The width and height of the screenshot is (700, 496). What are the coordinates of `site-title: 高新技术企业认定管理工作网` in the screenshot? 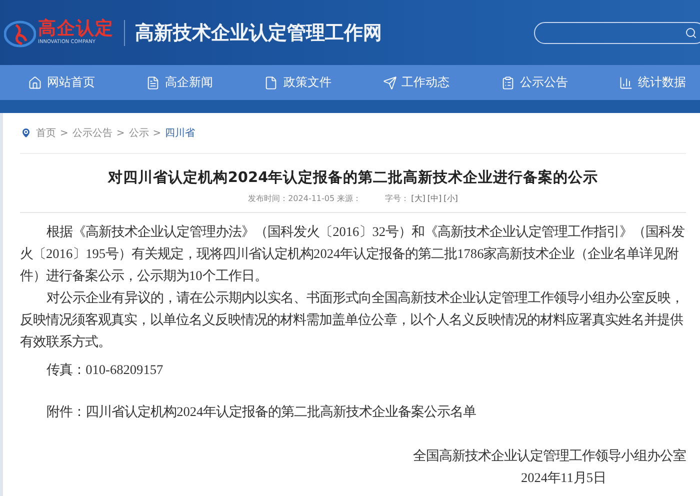 It's located at (258, 33).